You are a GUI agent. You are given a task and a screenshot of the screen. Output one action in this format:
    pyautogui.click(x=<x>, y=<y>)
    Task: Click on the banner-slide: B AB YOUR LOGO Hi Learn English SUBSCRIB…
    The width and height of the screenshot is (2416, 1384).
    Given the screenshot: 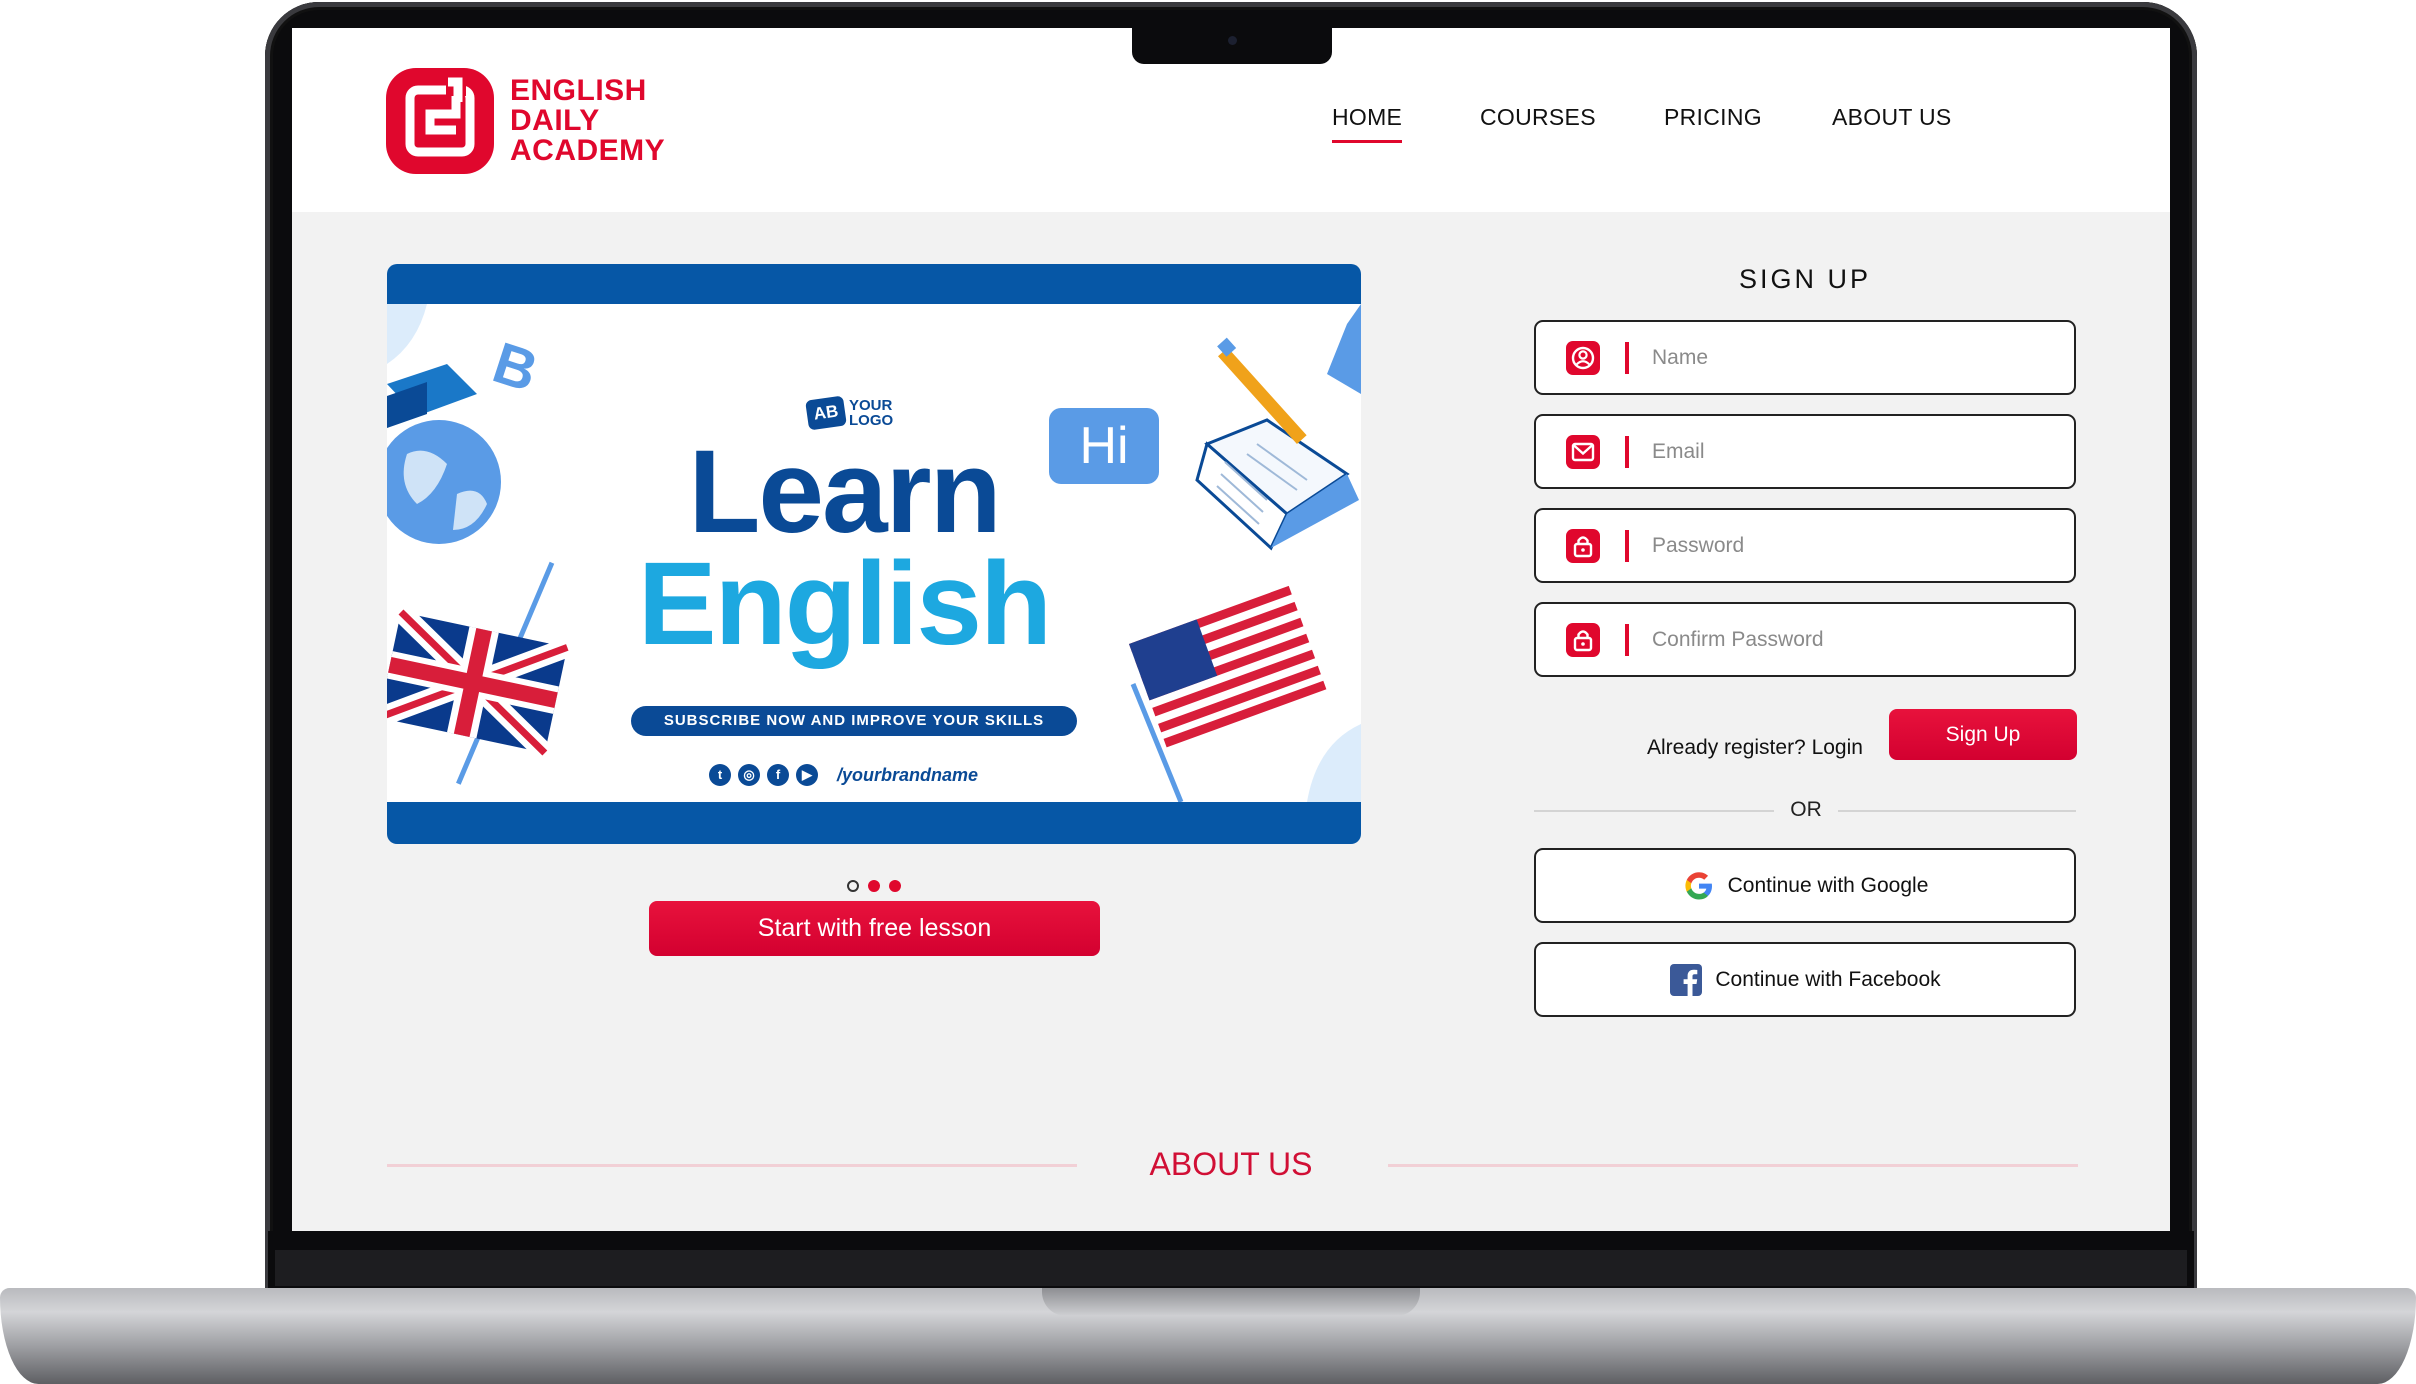 What is the action you would take?
    pyautogui.click(x=874, y=553)
    